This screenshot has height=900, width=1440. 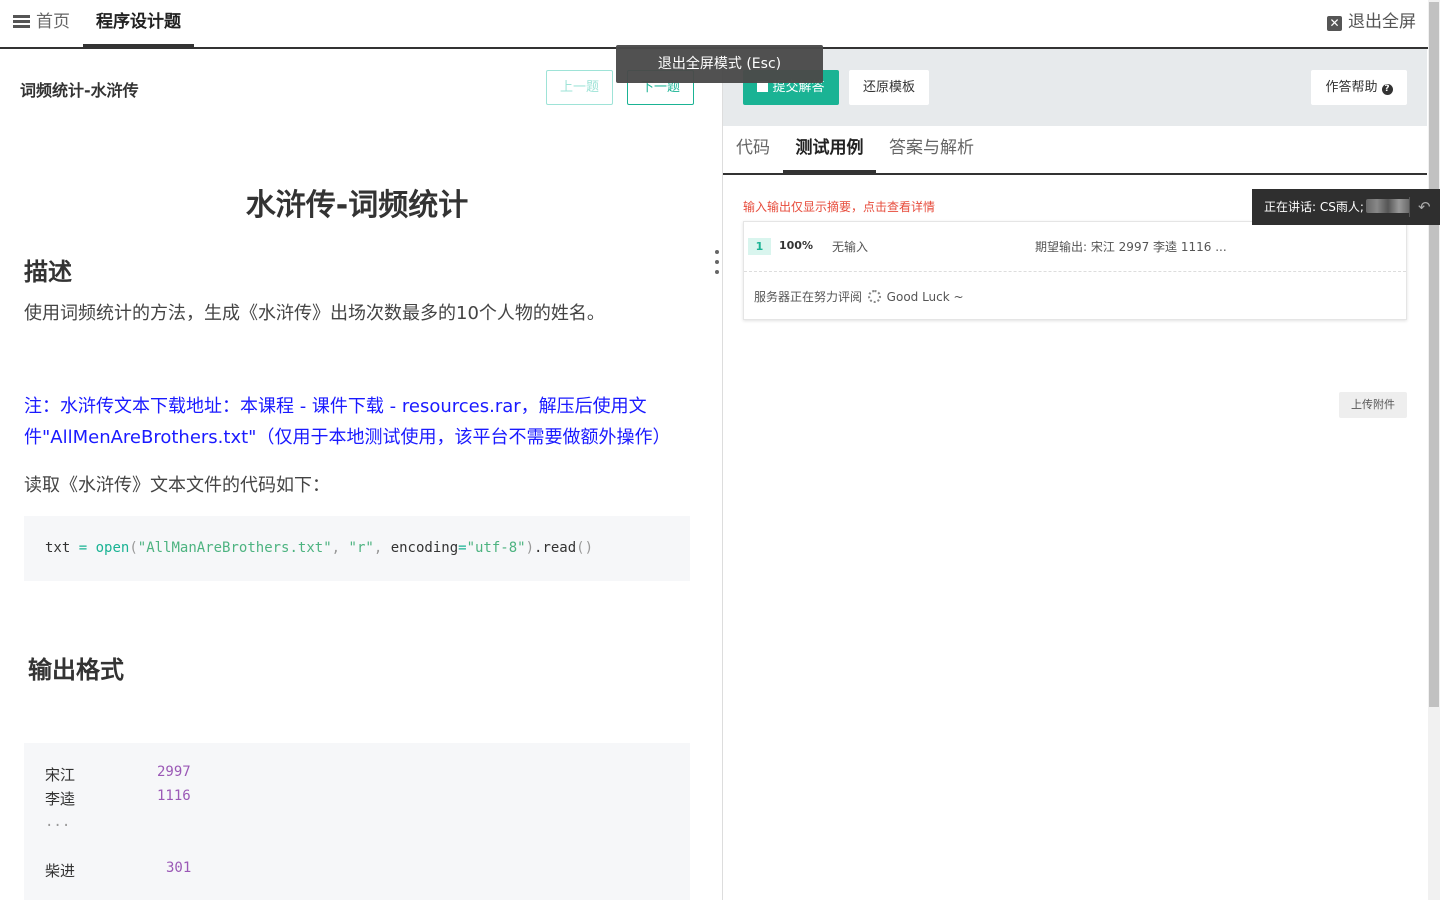 What do you see at coordinates (889, 87) in the screenshot?
I see `restore-template-button: 还原模板` at bounding box center [889, 87].